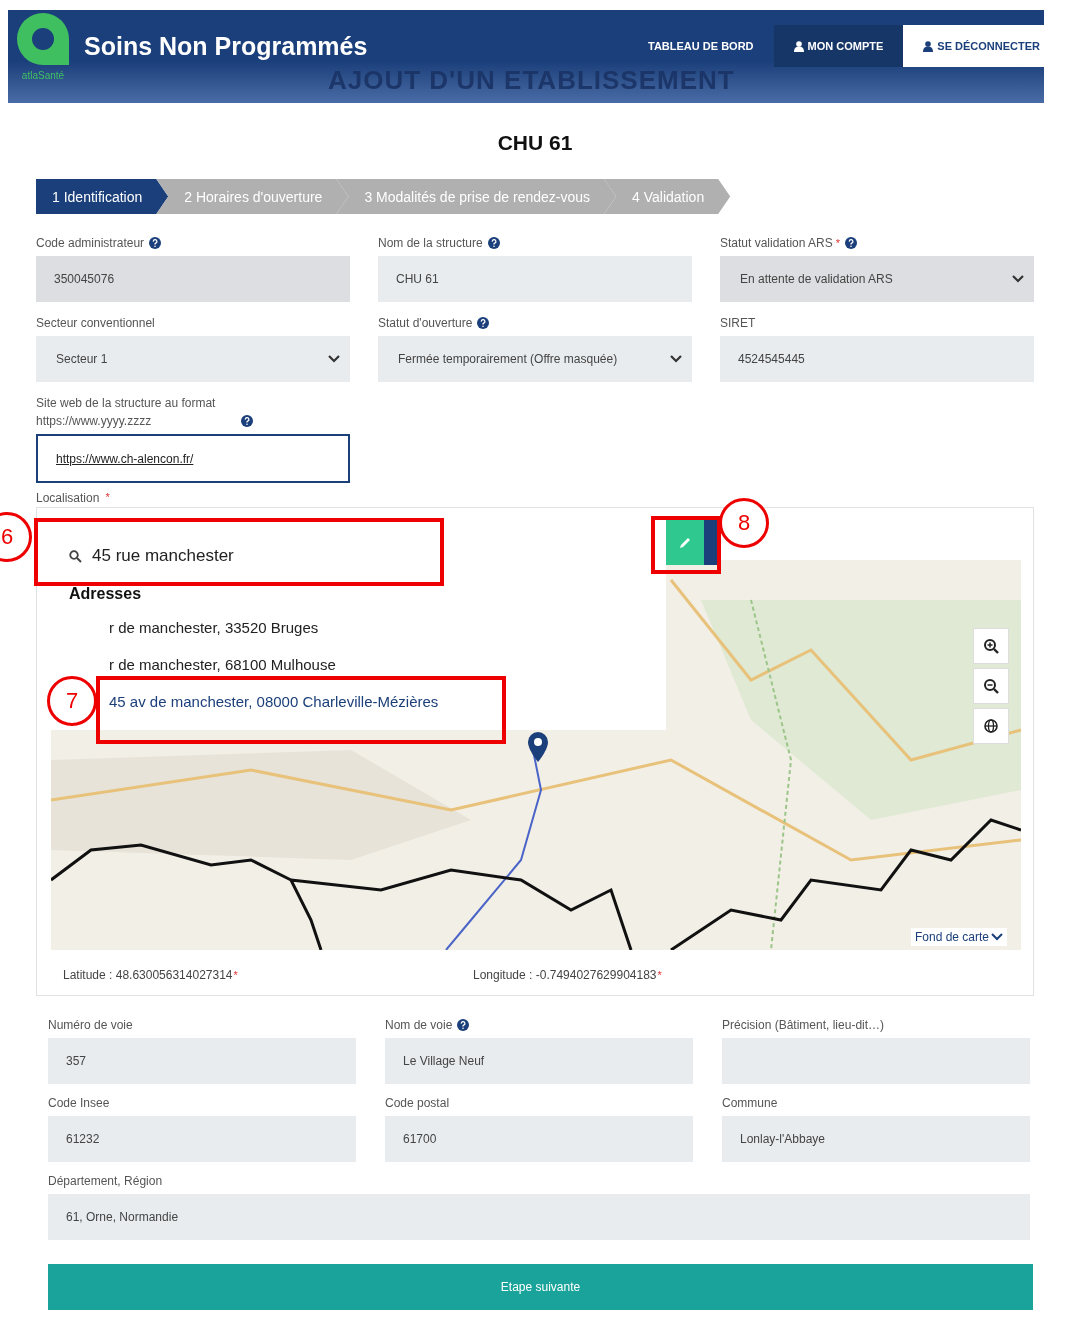 The height and width of the screenshot is (1336, 1066). Describe the element at coordinates (105, 594) in the screenshot. I see `results-heading: Adresses` at that location.